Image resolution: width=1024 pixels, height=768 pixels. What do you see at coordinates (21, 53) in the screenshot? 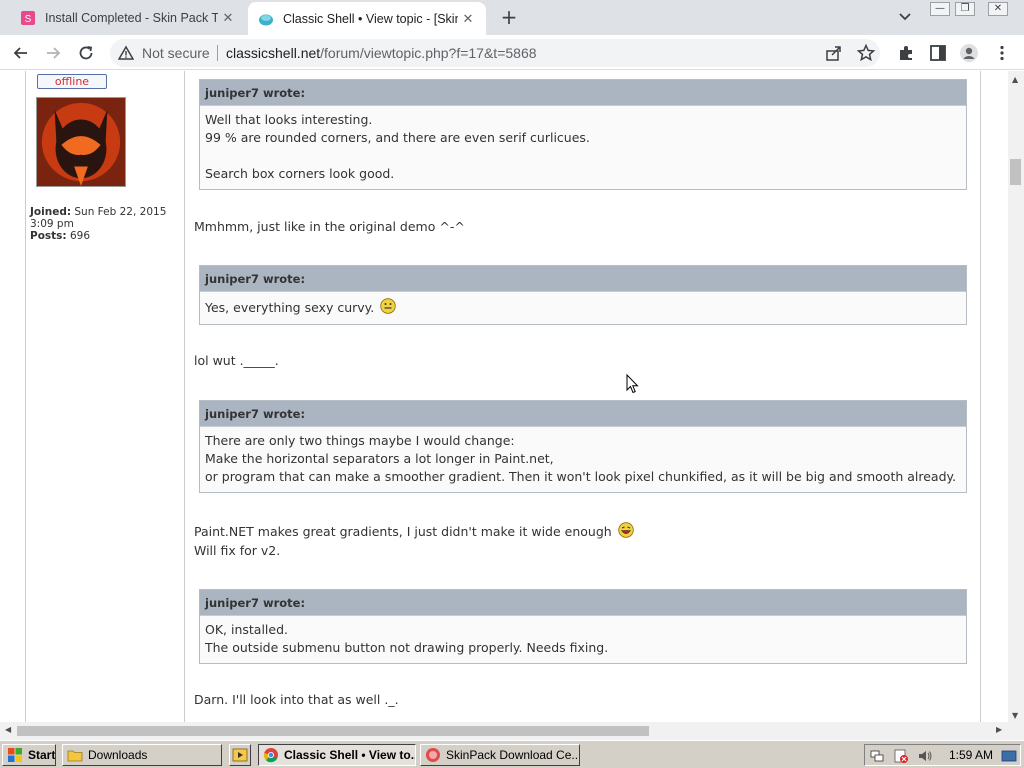
I see `back-arrow-icon` at bounding box center [21, 53].